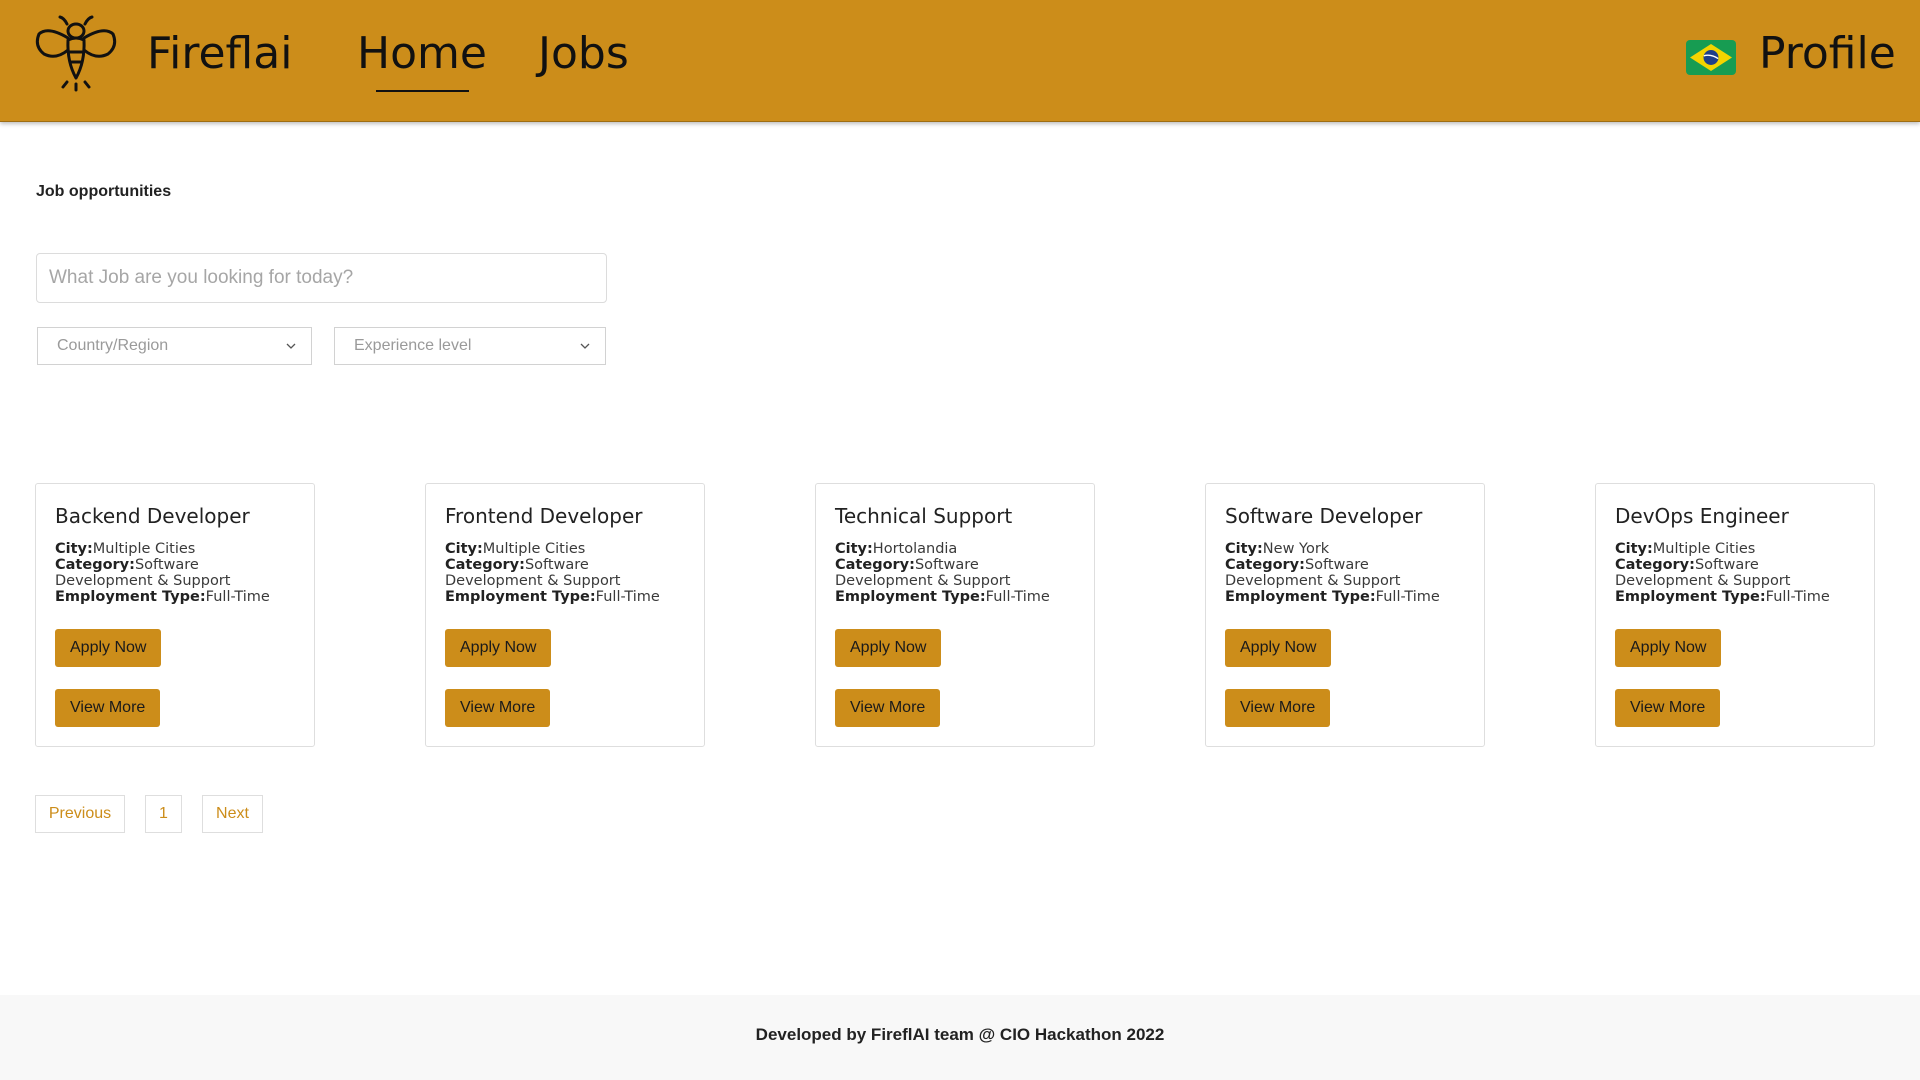 Image resolution: width=1920 pixels, height=1080 pixels. What do you see at coordinates (583, 54) in the screenshot?
I see `nav-jobs-link: Jobs` at bounding box center [583, 54].